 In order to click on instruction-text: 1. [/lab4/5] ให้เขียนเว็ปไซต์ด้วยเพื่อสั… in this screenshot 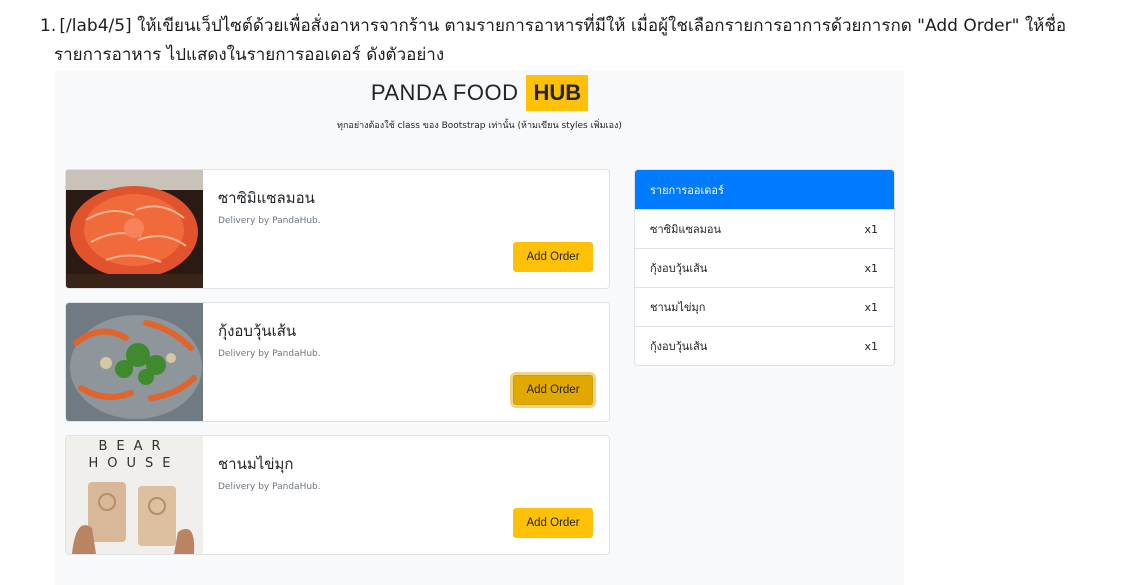, I will do `click(584, 41)`.